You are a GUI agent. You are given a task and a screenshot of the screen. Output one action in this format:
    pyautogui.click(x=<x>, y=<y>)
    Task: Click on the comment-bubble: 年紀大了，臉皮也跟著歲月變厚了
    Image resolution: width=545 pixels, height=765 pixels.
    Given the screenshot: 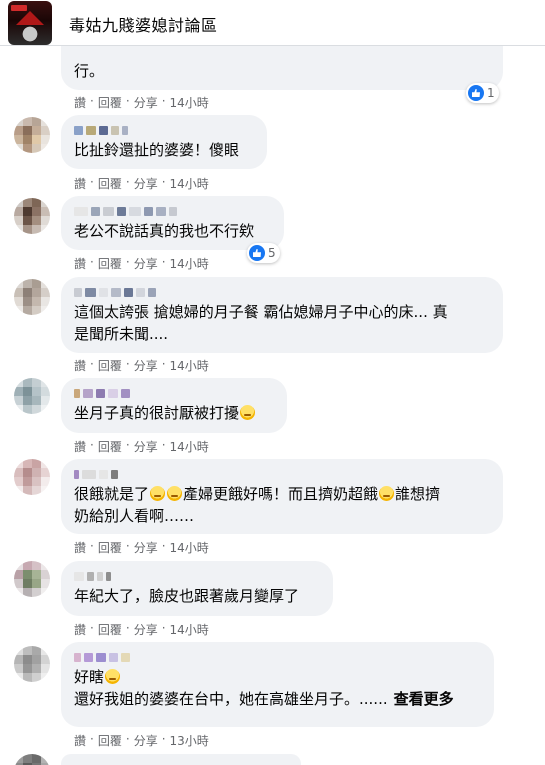 What is the action you would take?
    pyautogui.click(x=197, y=588)
    